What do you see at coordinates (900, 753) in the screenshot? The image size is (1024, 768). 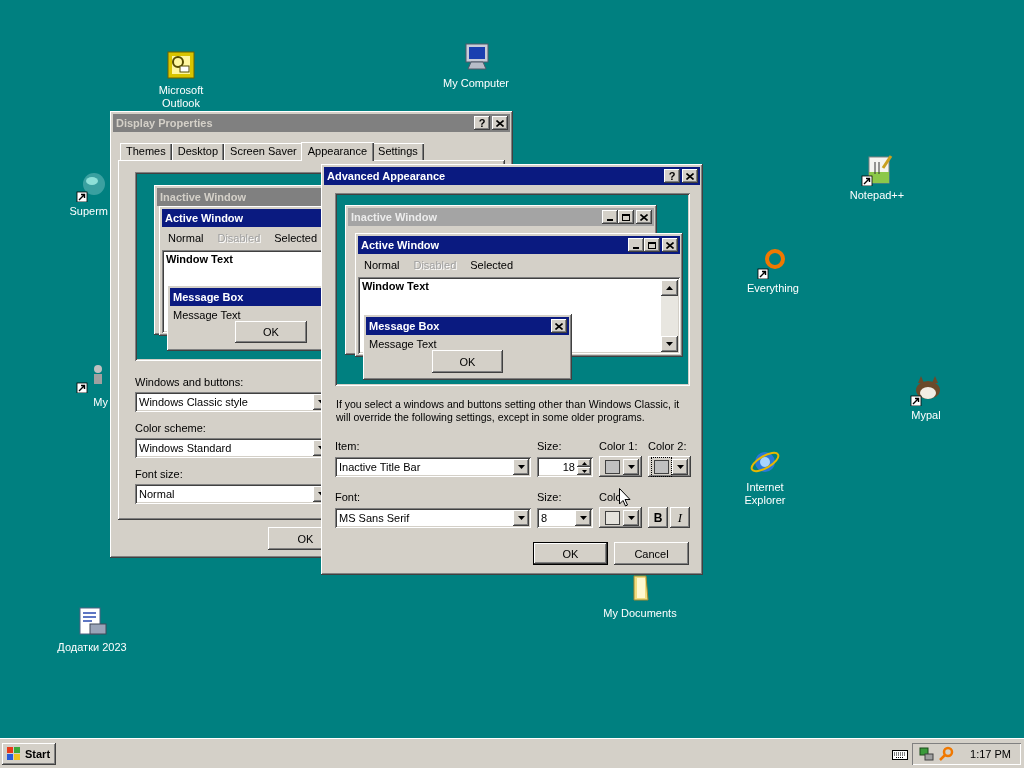 I see `keyboard-icon` at bounding box center [900, 753].